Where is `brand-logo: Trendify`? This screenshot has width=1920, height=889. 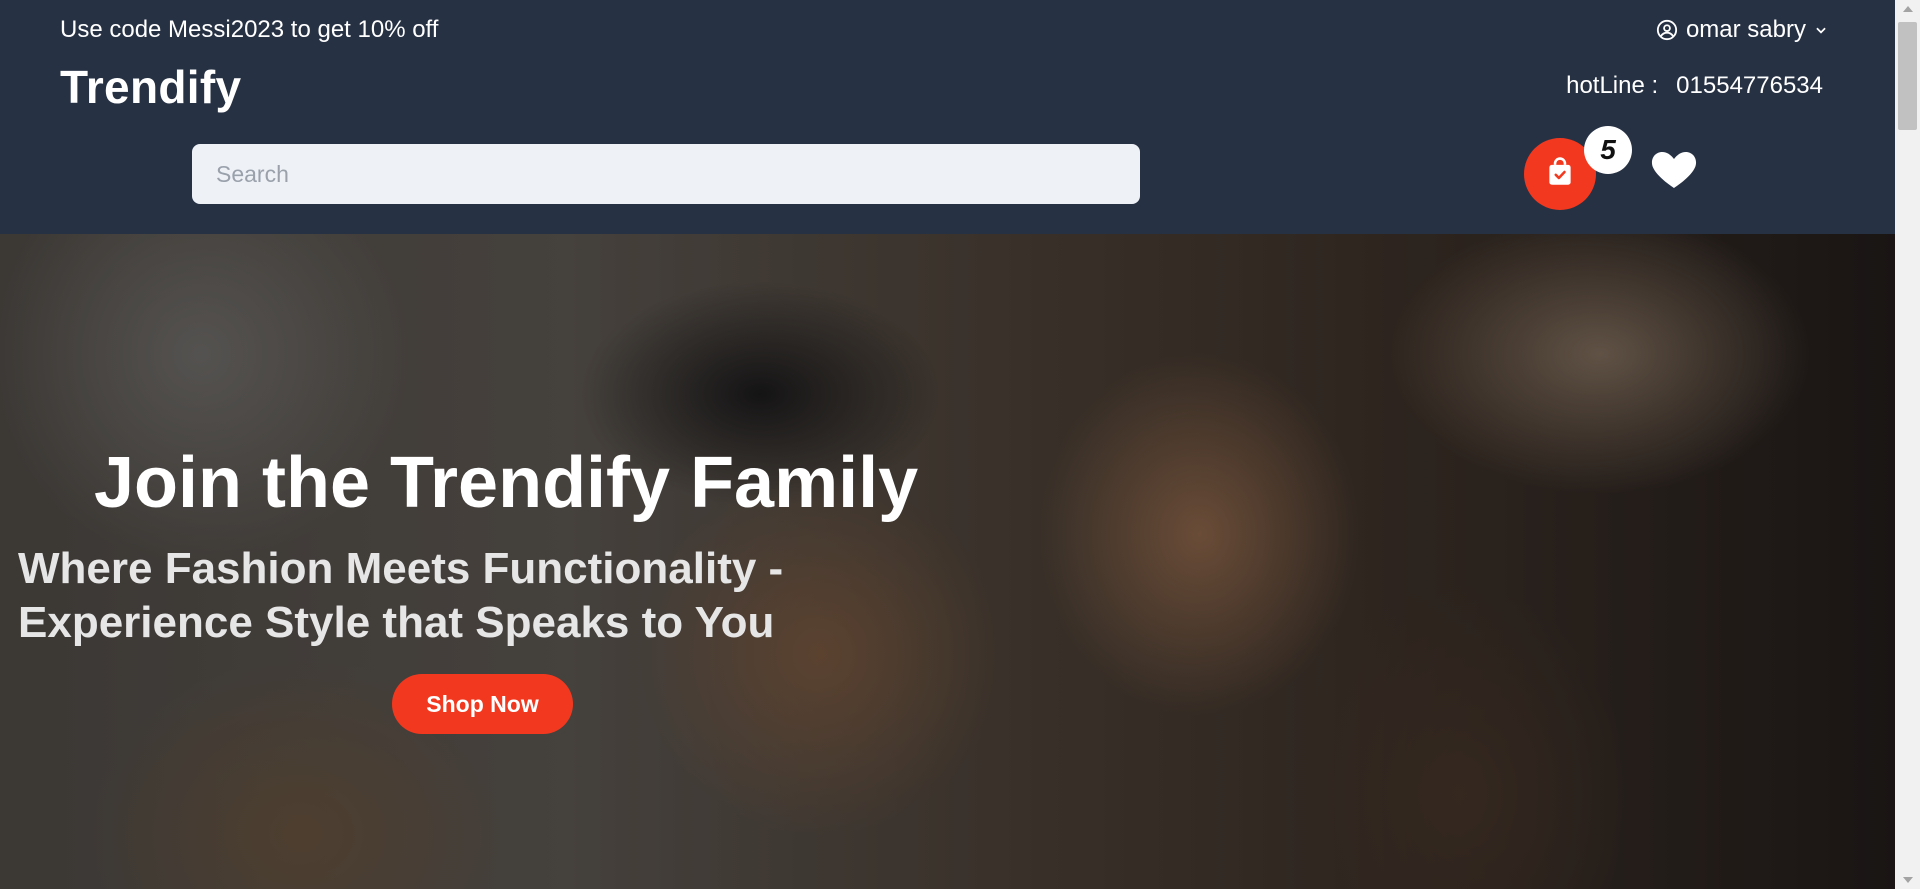 brand-logo: Trendify is located at coordinates (150, 87).